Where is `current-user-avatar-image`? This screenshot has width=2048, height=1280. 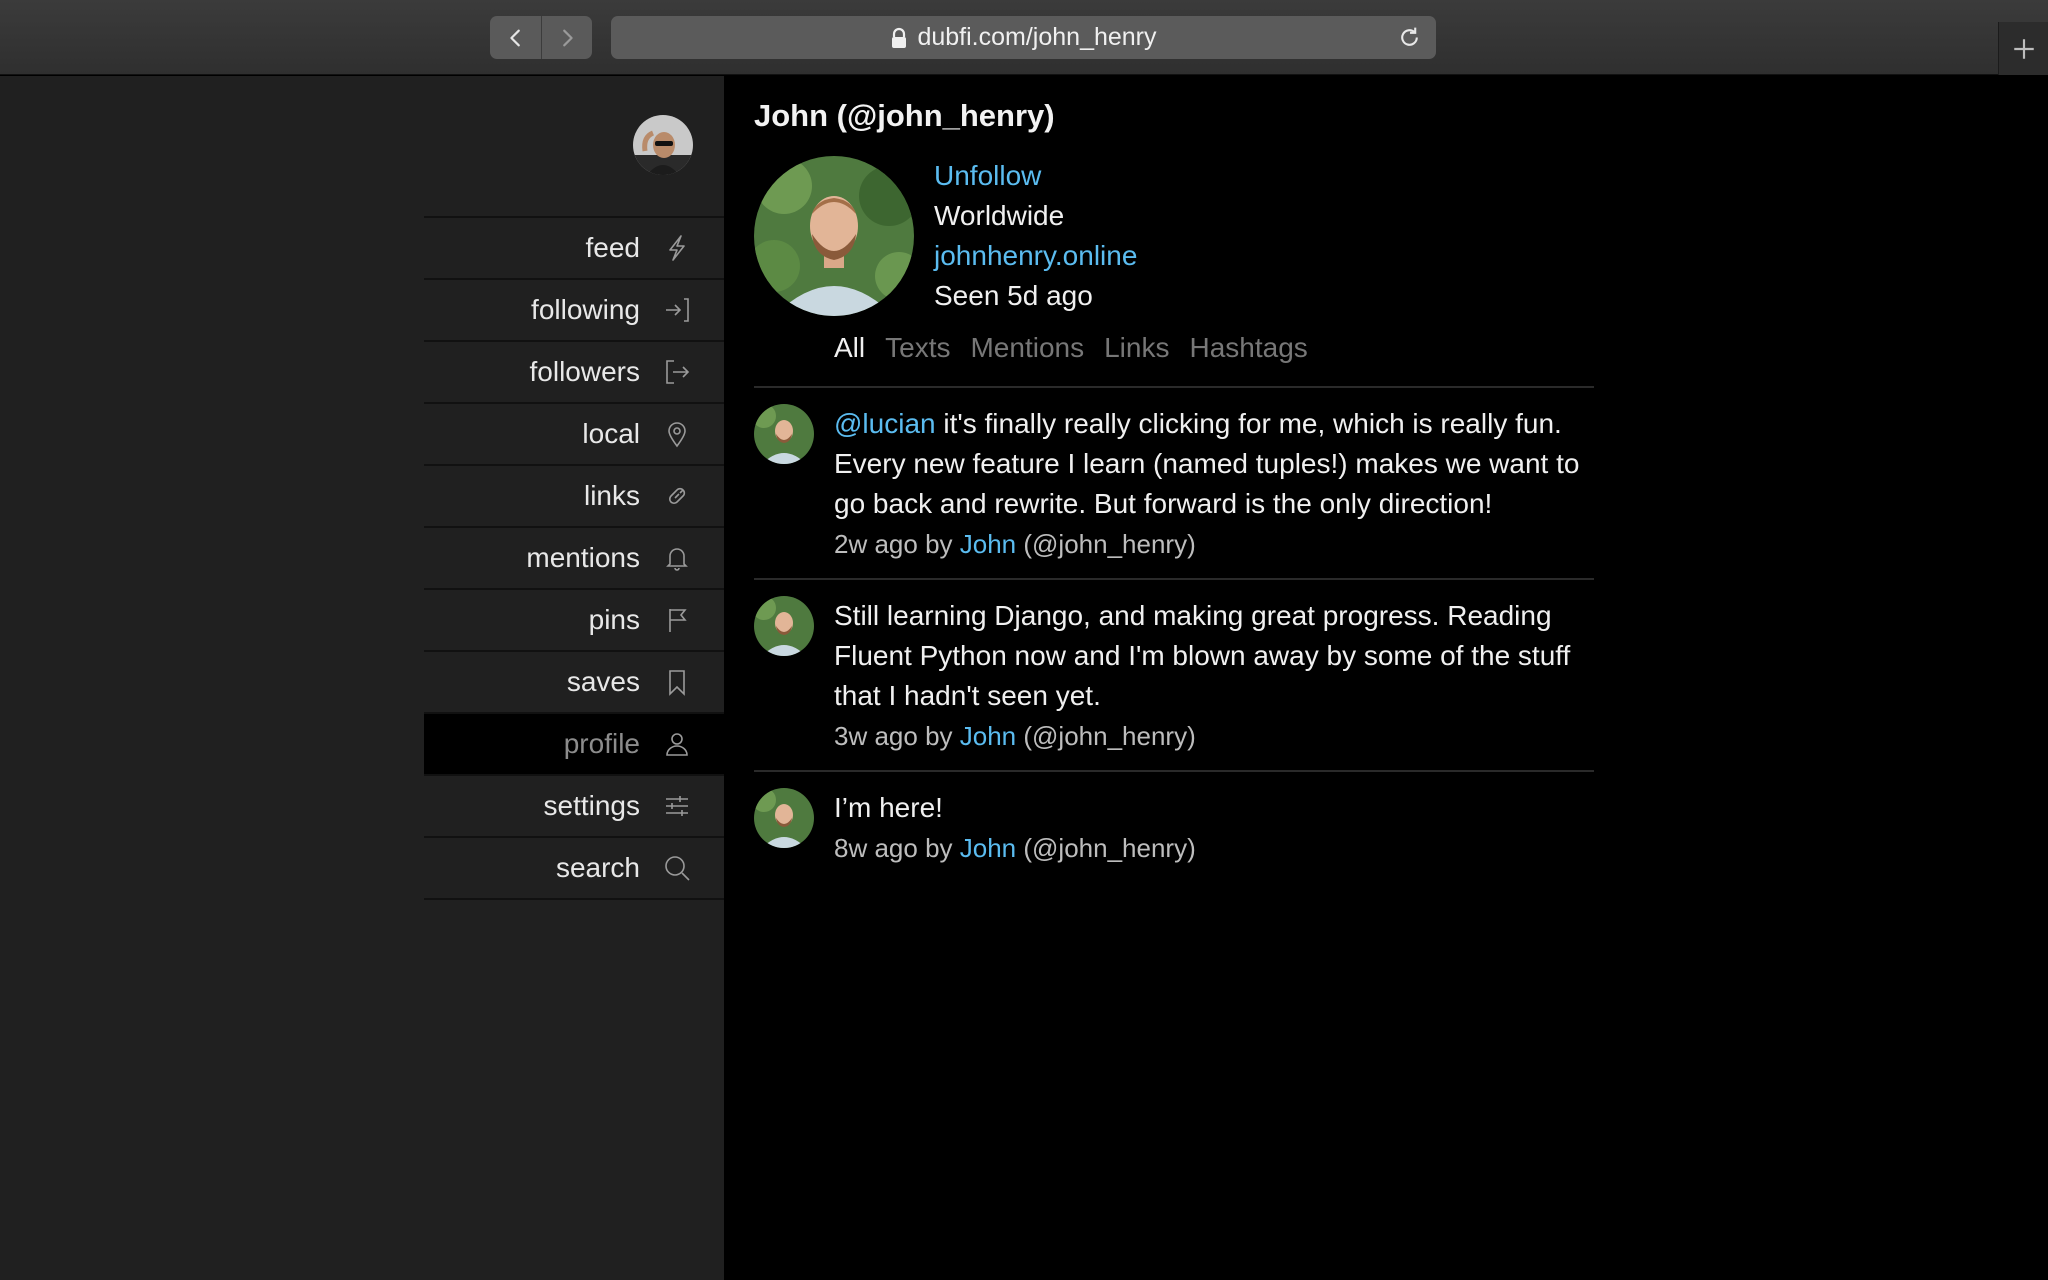
current-user-avatar-image is located at coordinates (663, 145).